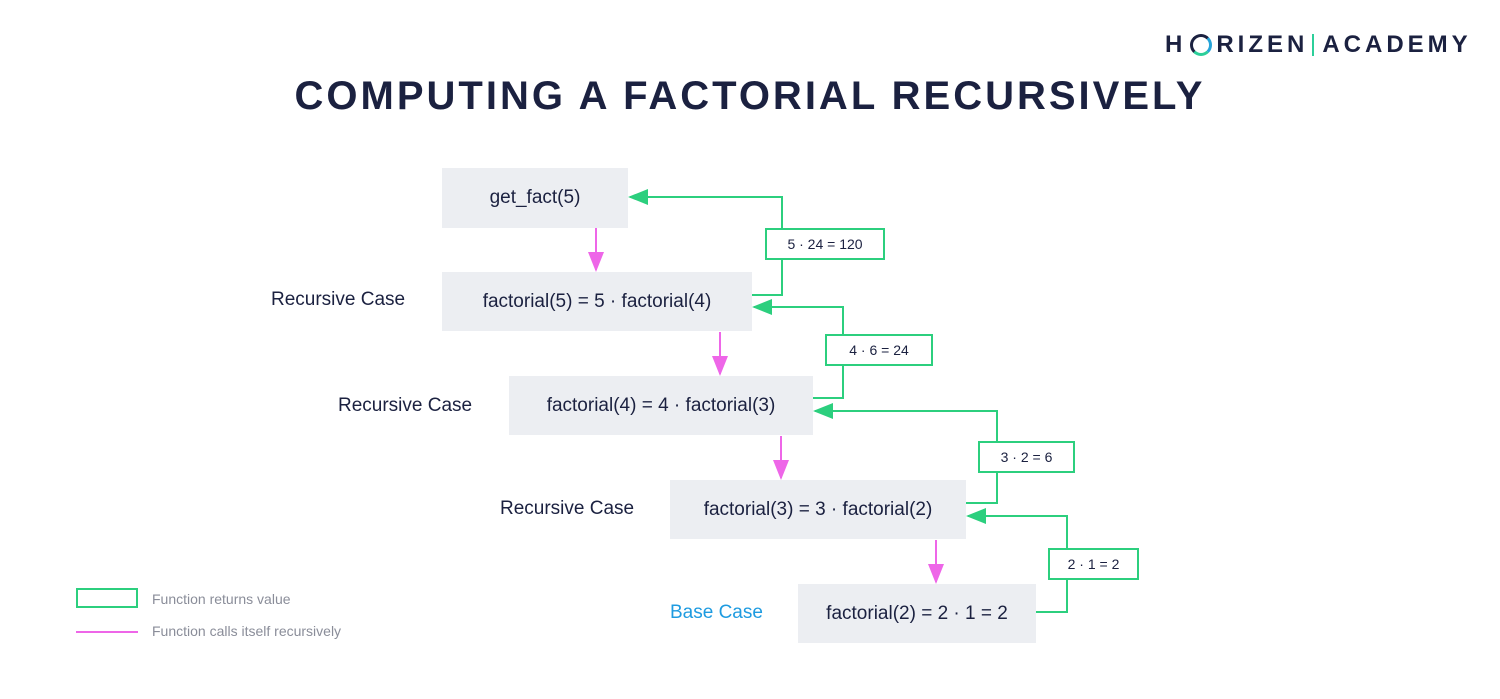 This screenshot has width=1500, height=699. I want to click on legend-call-line, so click(107, 632).